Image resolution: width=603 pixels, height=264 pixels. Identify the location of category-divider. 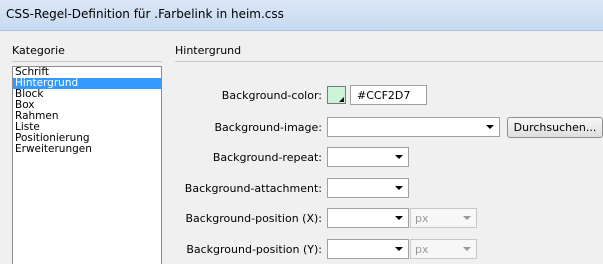
(87, 61).